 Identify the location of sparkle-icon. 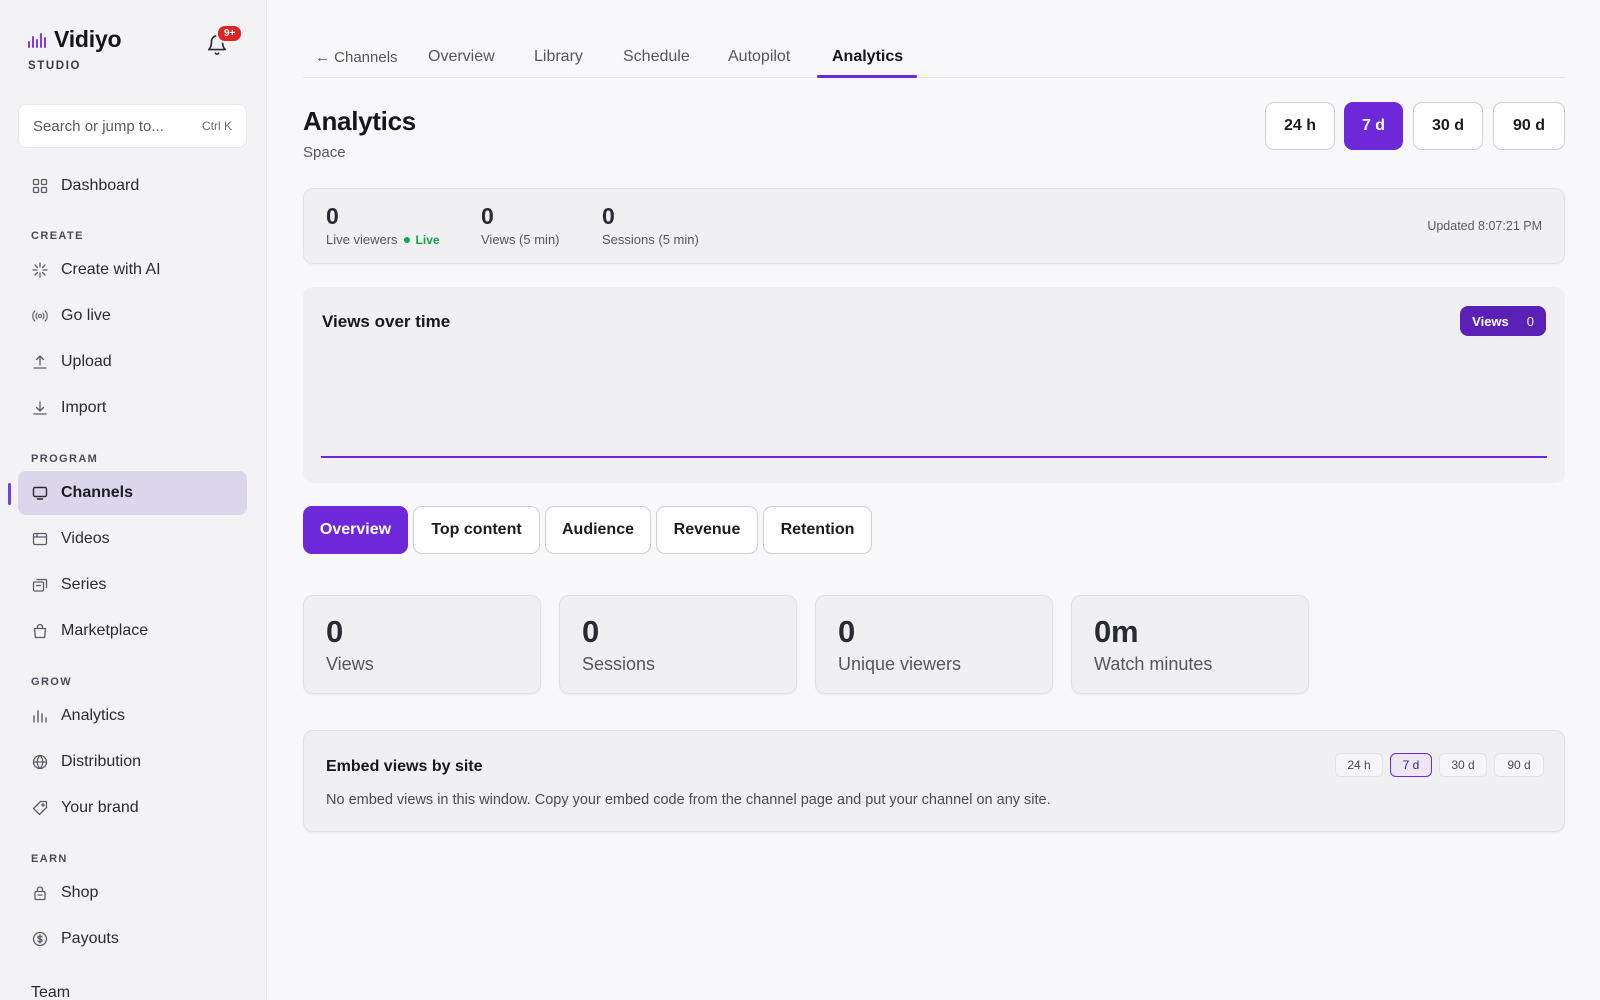
(40, 270).